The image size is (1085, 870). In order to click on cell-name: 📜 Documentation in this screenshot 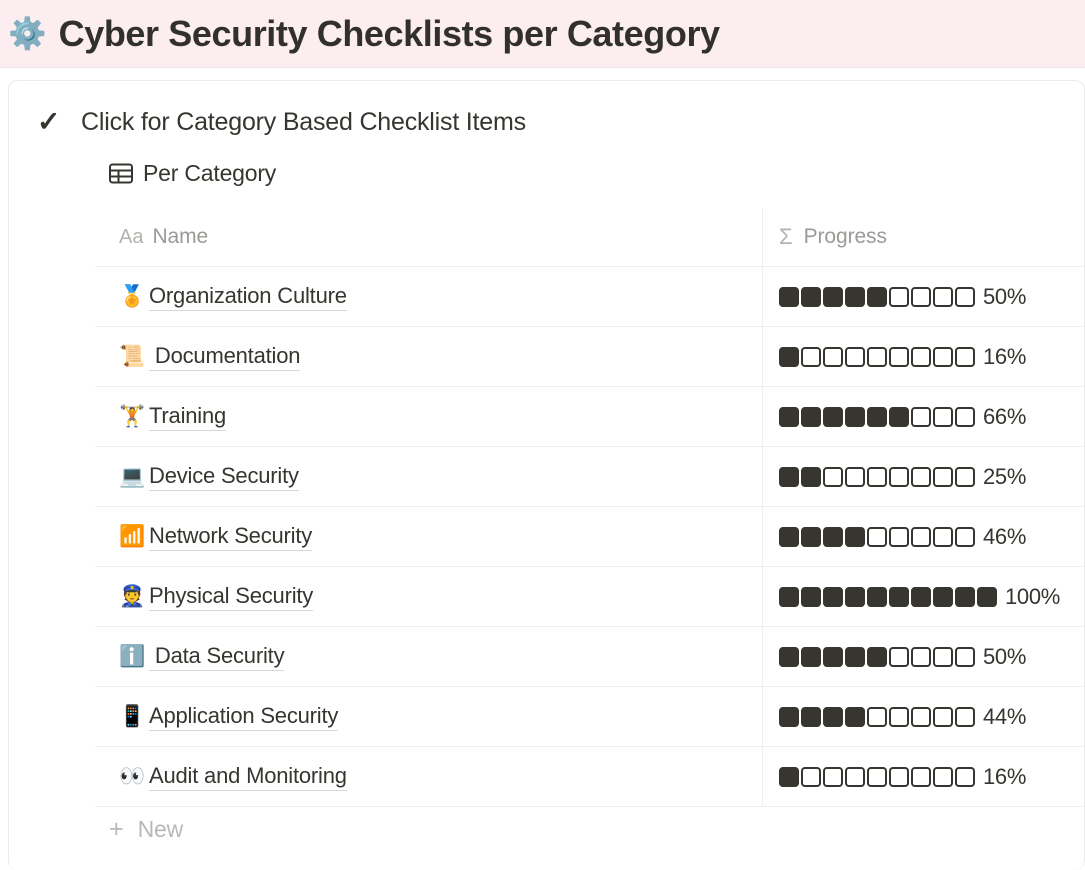, I will do `click(429, 356)`.